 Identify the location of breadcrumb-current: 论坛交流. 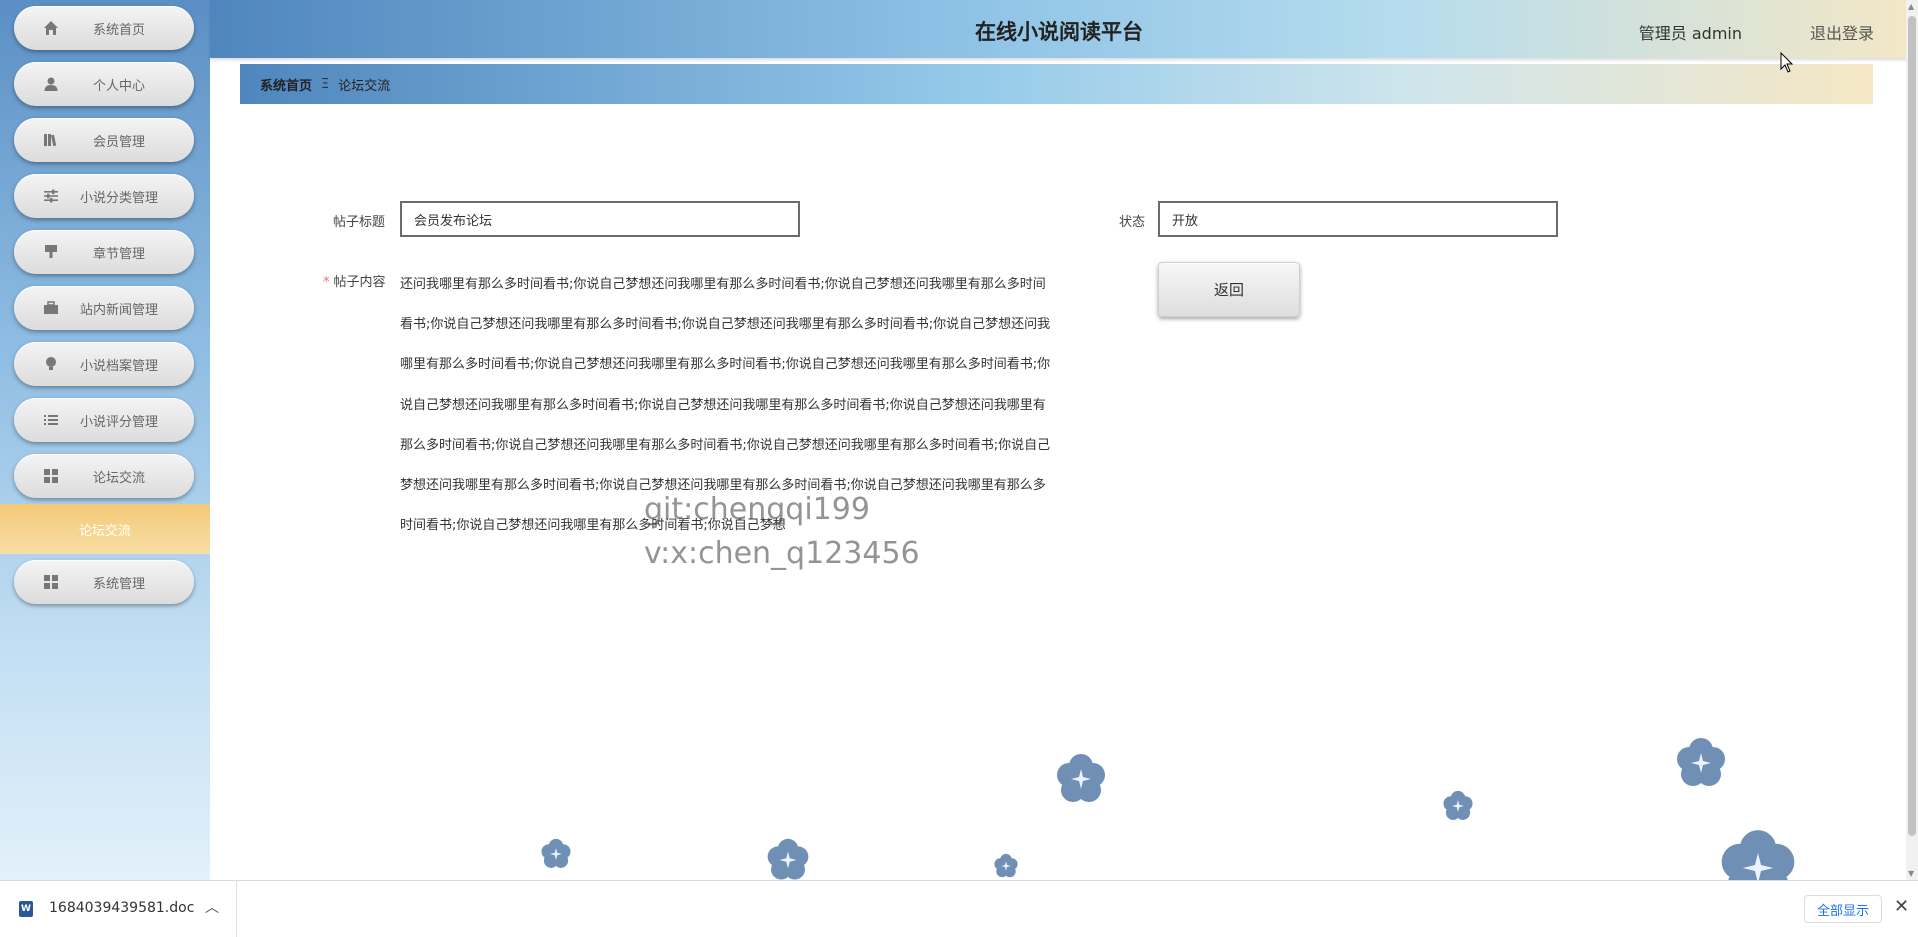
(364, 84).